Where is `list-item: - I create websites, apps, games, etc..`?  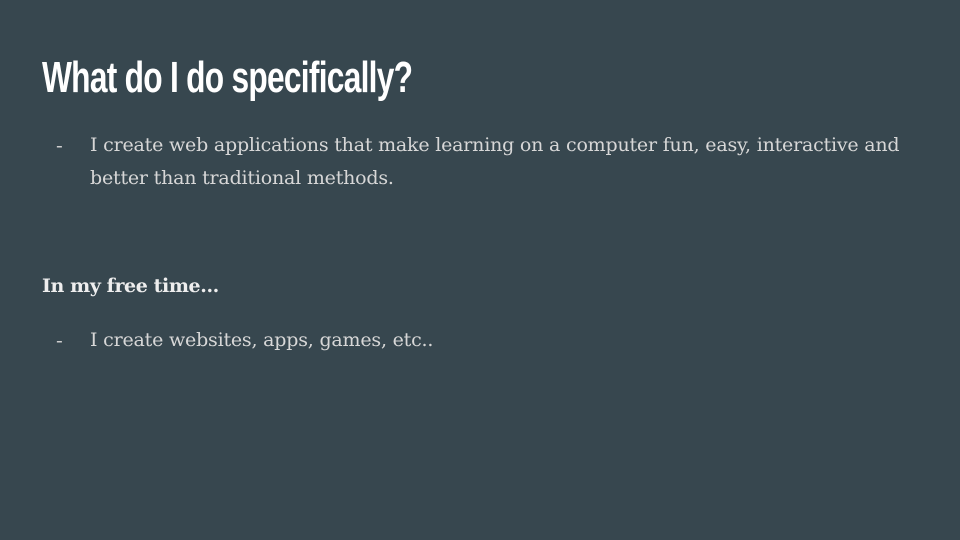
list-item: - I create websites, apps, games, etc.. is located at coordinates (486, 340).